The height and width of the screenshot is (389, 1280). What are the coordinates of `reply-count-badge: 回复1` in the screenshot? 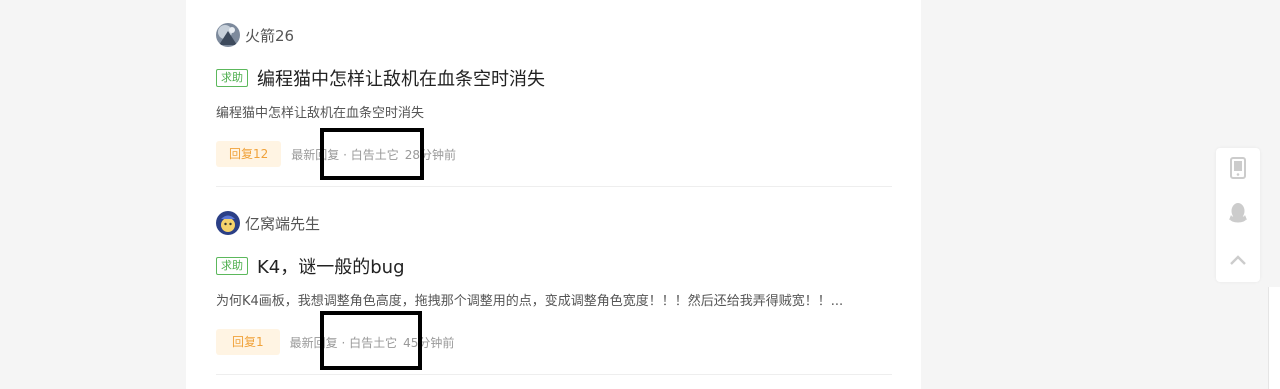 It's located at (248, 342).